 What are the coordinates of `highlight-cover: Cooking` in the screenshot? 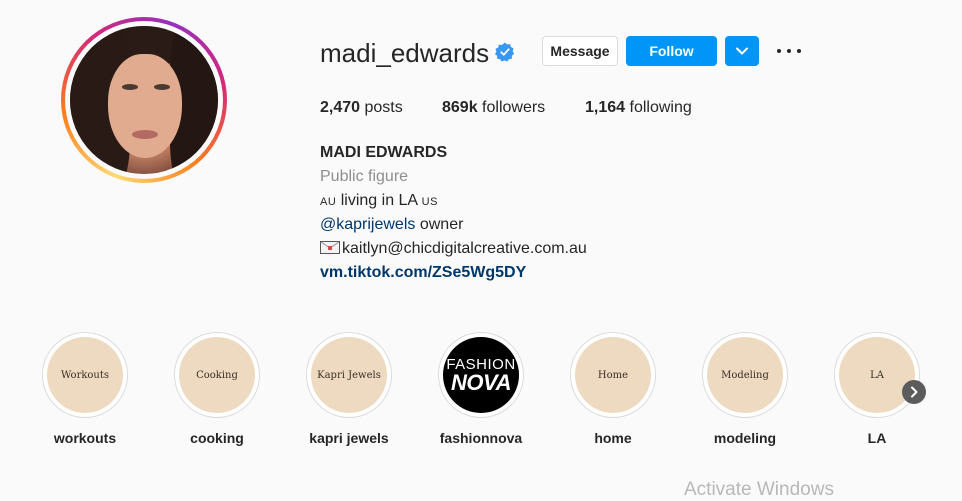 It's located at (217, 375).